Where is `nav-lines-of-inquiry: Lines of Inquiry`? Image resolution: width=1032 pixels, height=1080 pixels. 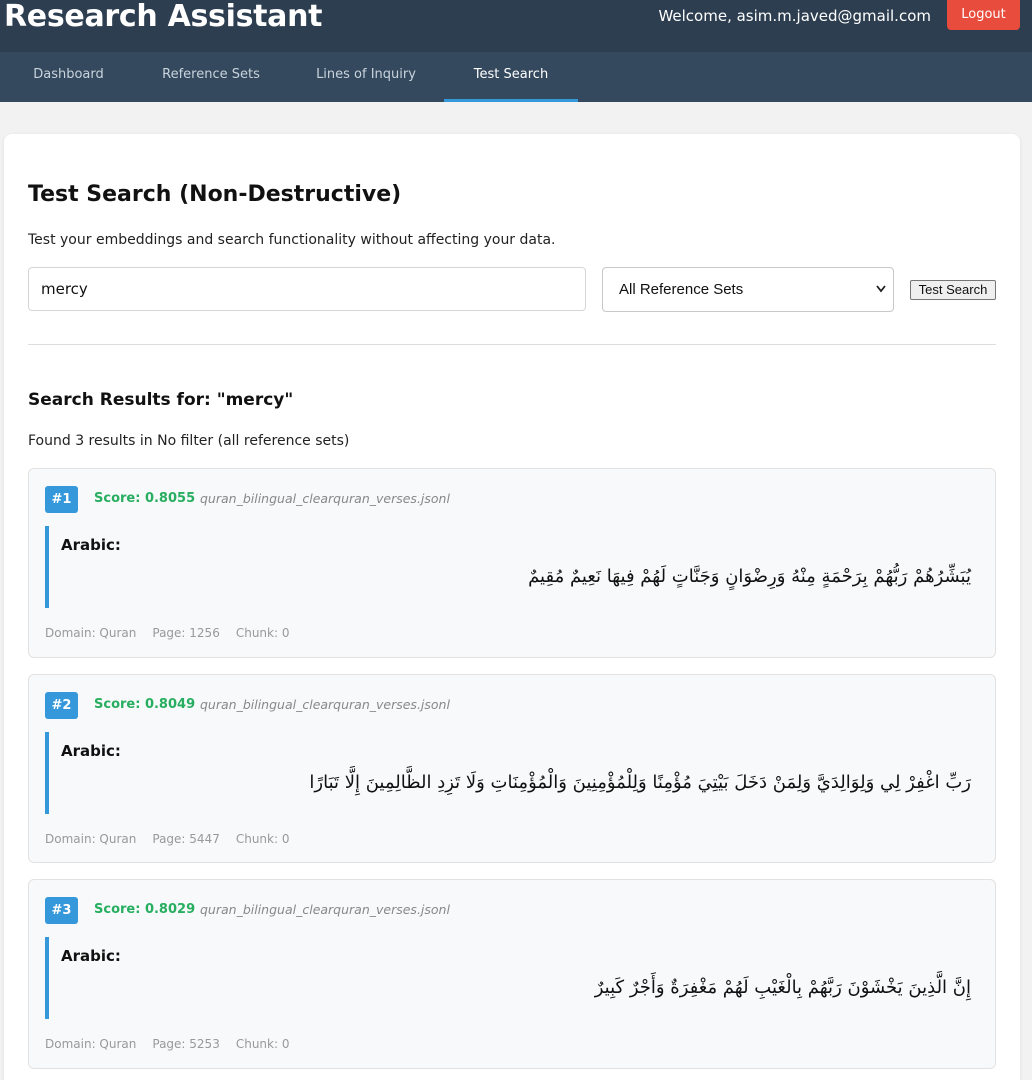 nav-lines-of-inquiry: Lines of Inquiry is located at coordinates (366, 77).